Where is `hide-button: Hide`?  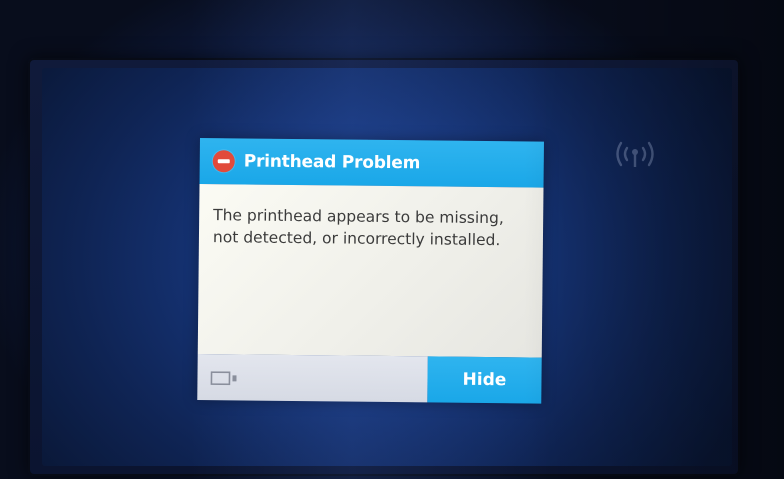 hide-button: Hide is located at coordinates (484, 380).